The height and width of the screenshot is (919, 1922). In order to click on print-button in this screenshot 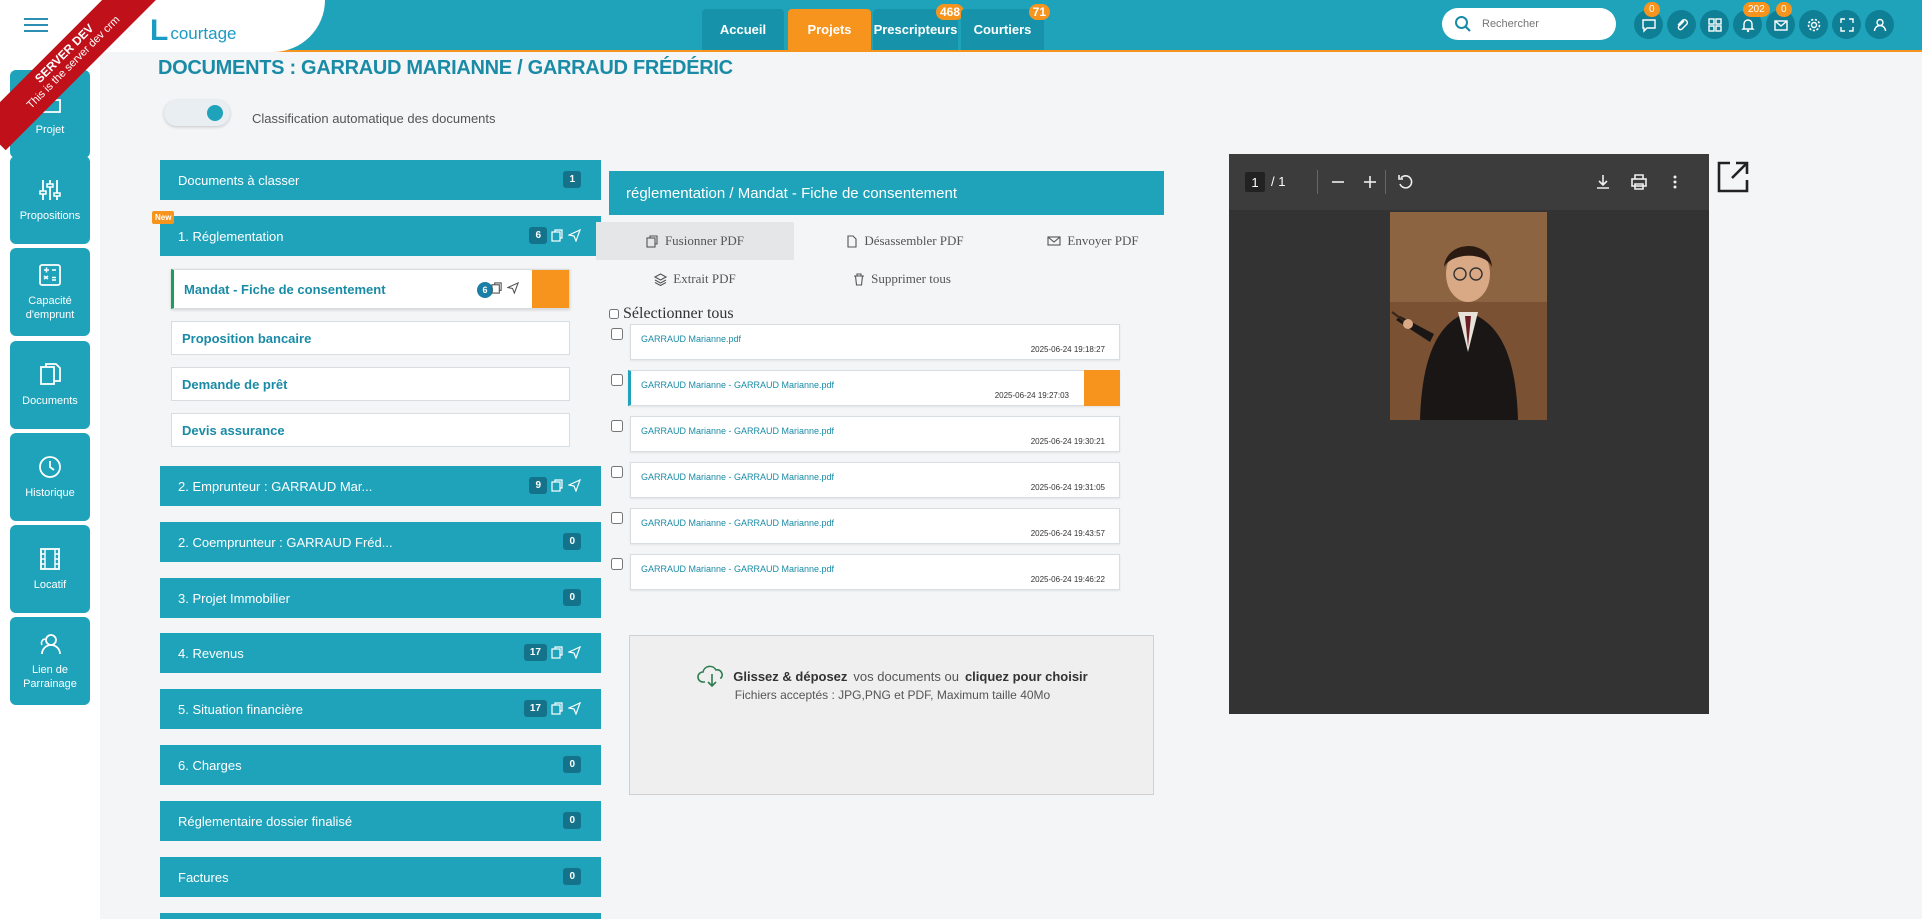, I will do `click(1639, 182)`.